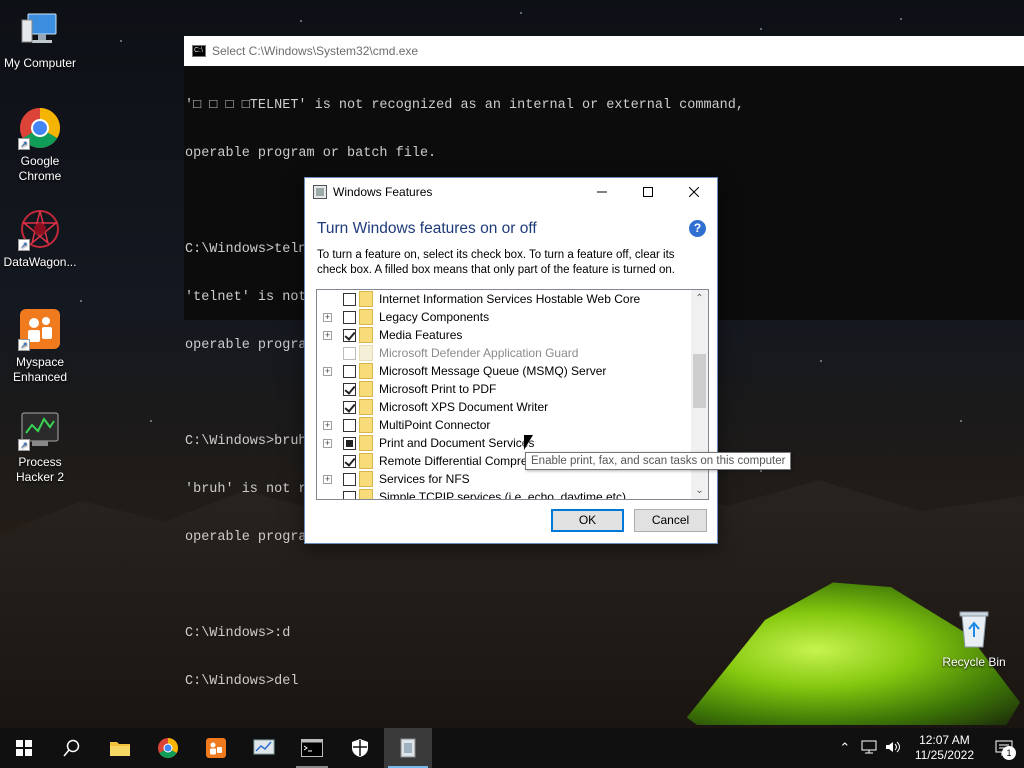 The image size is (1024, 768). I want to click on taskbar-windows-features, so click(408, 748).